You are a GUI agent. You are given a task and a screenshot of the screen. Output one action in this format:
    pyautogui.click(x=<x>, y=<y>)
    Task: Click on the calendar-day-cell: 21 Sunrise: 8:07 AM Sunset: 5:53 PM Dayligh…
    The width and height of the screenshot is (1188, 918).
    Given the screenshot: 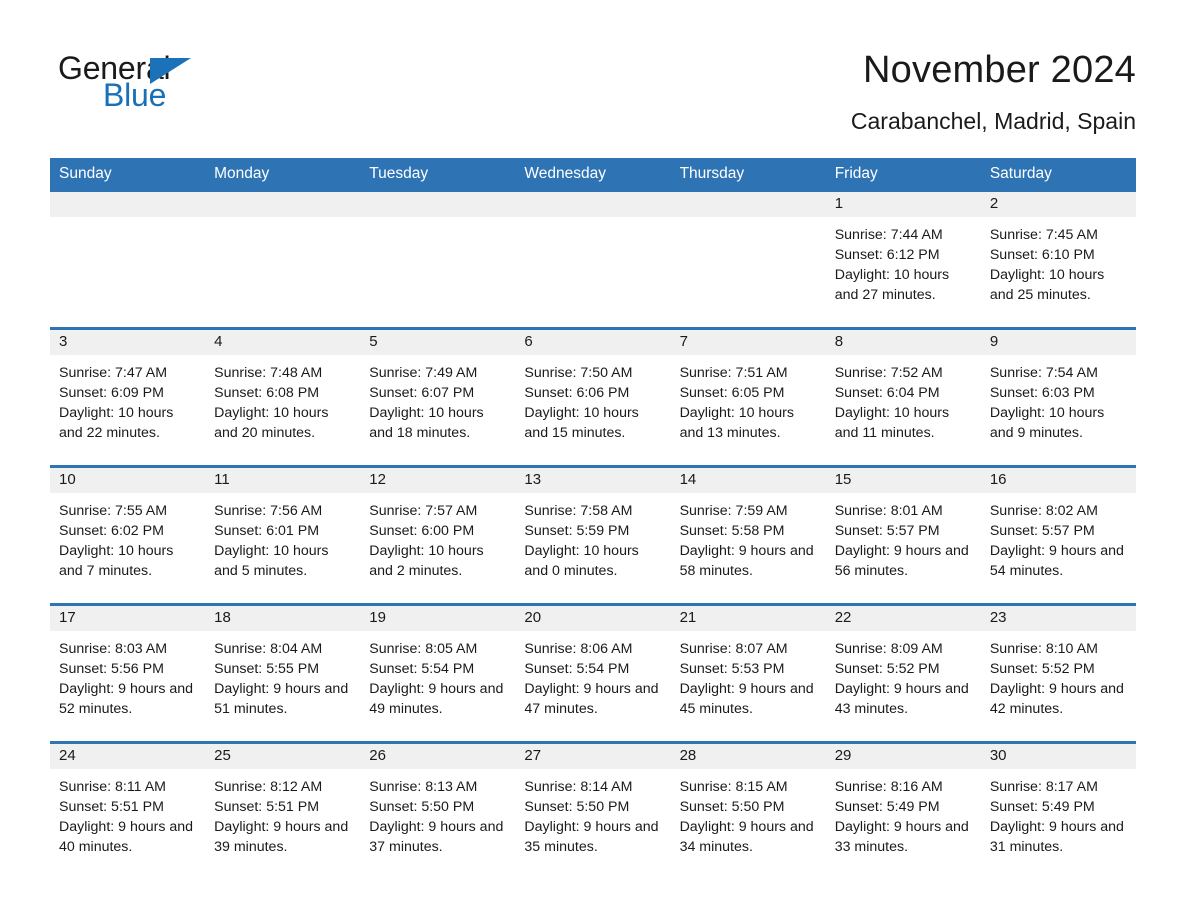 What is the action you would take?
    pyautogui.click(x=748, y=673)
    